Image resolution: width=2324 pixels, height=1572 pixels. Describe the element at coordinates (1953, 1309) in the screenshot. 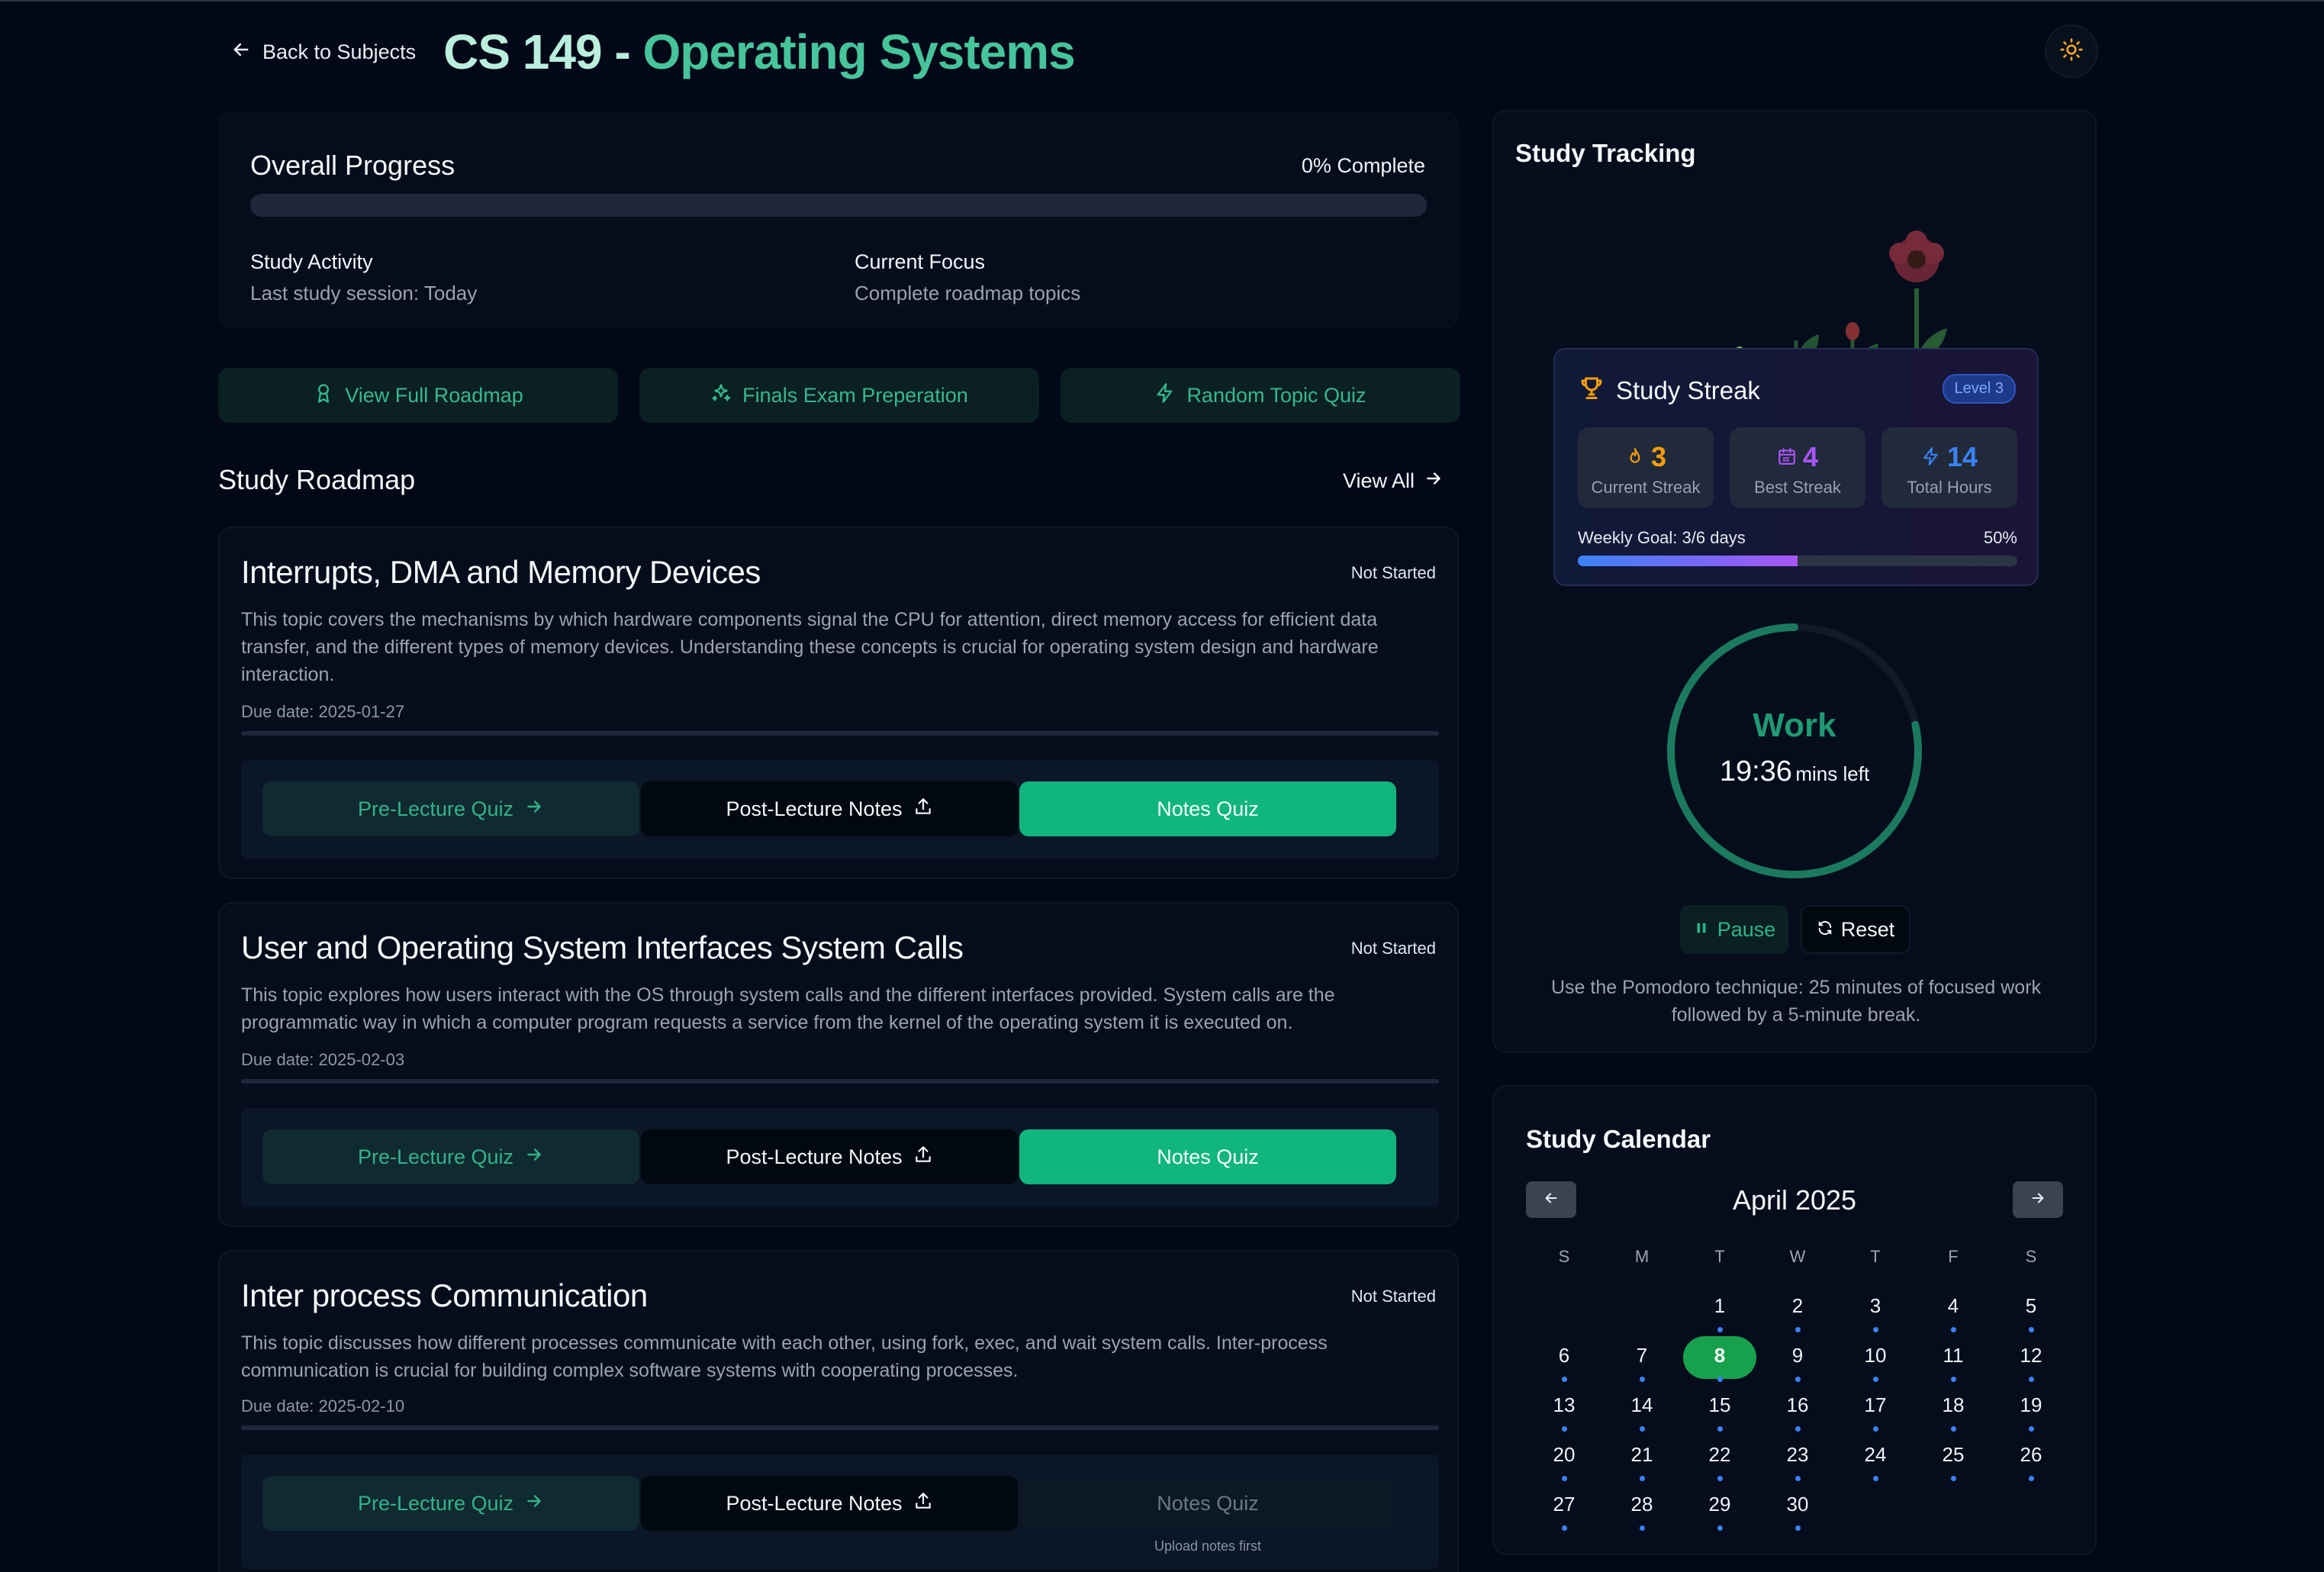

I see `calendar-day: 4` at that location.